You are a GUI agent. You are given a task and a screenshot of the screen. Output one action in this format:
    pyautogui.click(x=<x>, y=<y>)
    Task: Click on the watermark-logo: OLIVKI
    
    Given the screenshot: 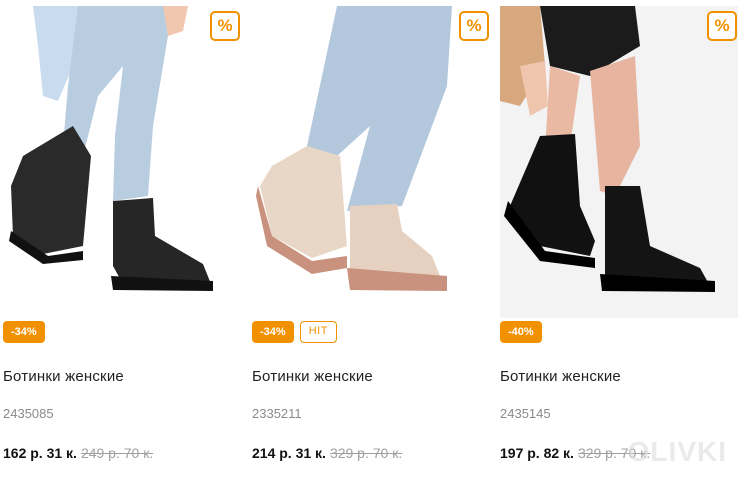 What is the action you would take?
    pyautogui.click(x=677, y=451)
    